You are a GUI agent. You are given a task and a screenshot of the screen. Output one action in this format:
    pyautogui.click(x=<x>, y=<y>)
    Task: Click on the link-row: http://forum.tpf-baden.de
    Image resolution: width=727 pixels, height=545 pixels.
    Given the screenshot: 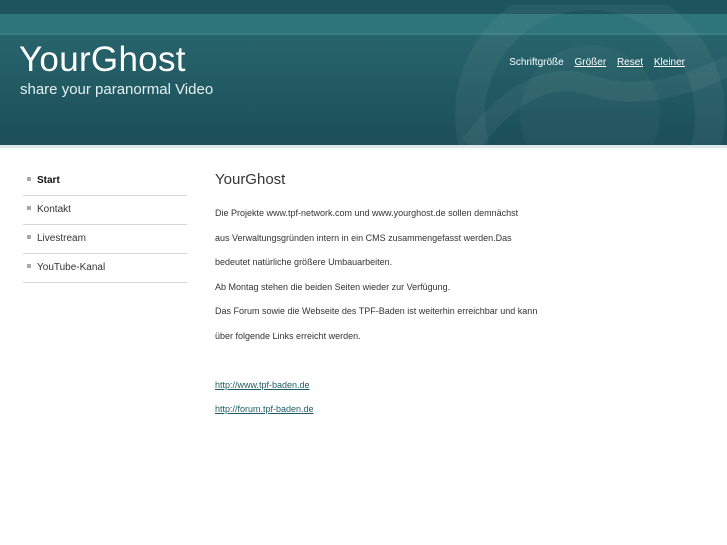 What is the action you would take?
    pyautogui.click(x=455, y=409)
    